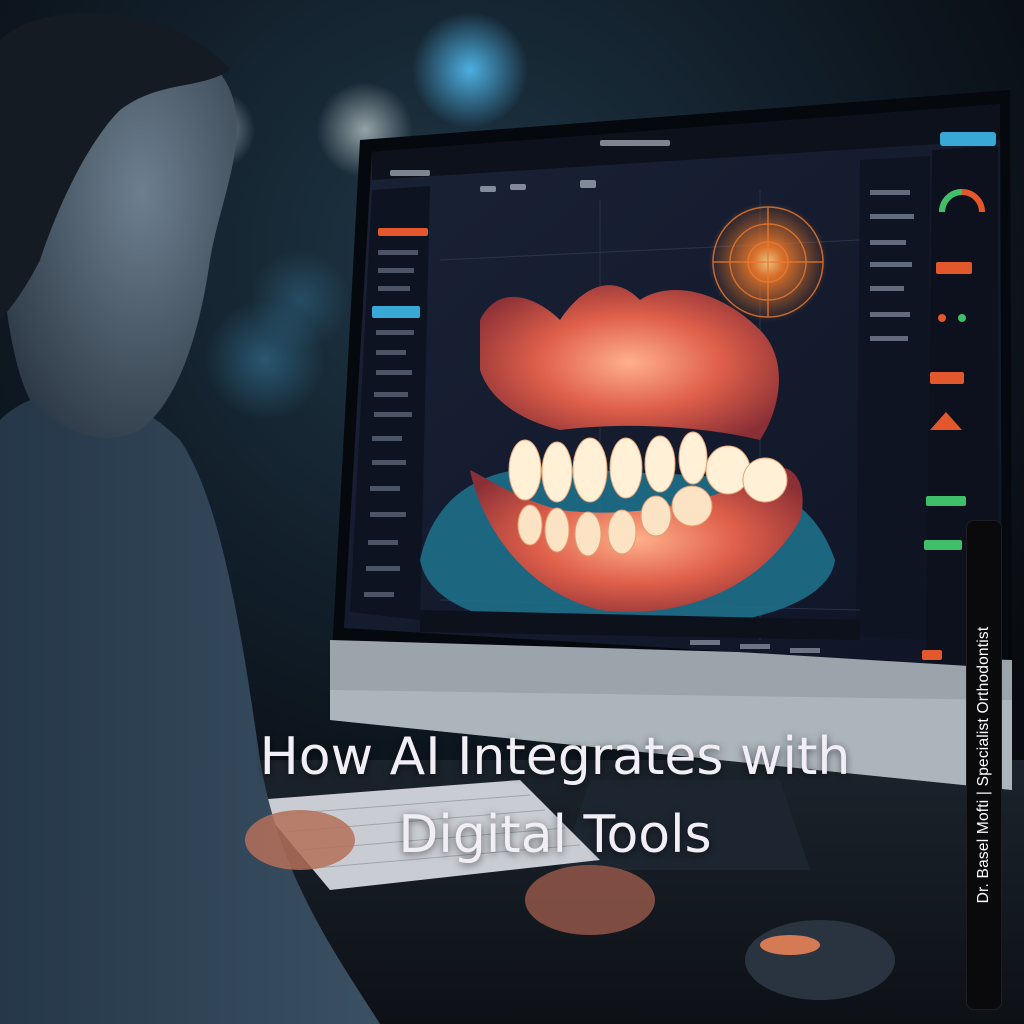 This screenshot has width=1024, height=1024. Describe the element at coordinates (555, 757) in the screenshot. I see `headline-line-1: How AI Integrates with` at that location.